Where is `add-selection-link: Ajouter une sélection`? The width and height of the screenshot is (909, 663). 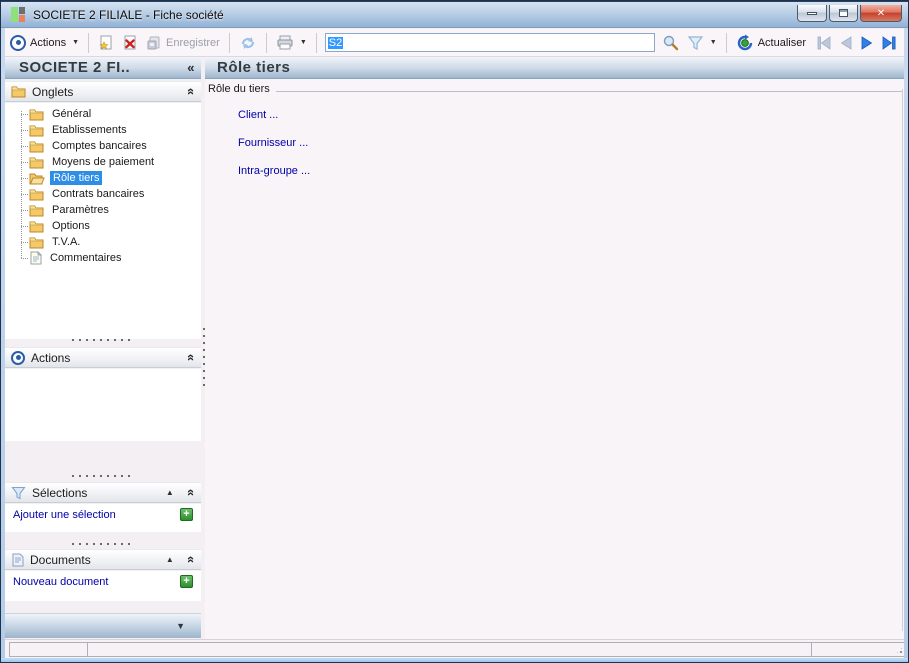
add-selection-link: Ajouter une sélection is located at coordinates (64, 515).